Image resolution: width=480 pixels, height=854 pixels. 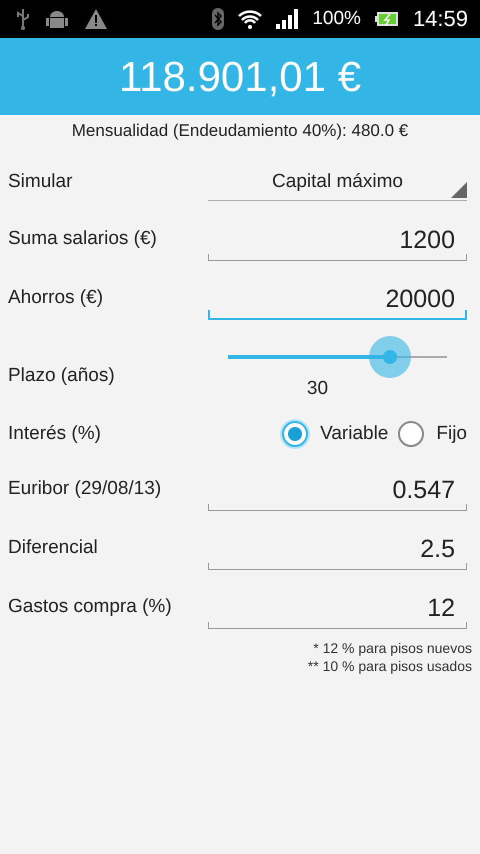 I want to click on slider-thumb, so click(x=390, y=357).